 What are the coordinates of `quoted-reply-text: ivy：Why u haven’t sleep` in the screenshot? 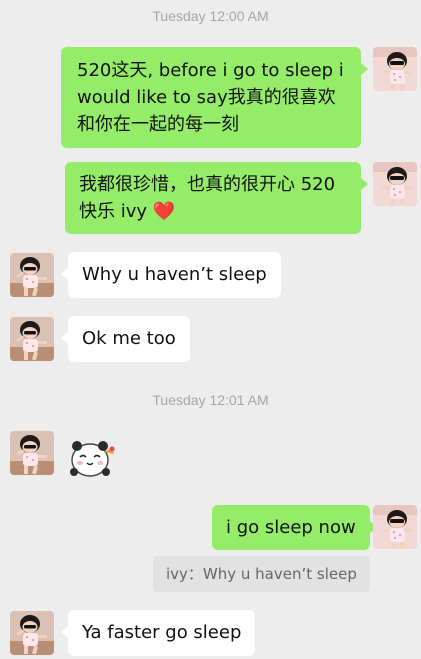 It's located at (261, 574).